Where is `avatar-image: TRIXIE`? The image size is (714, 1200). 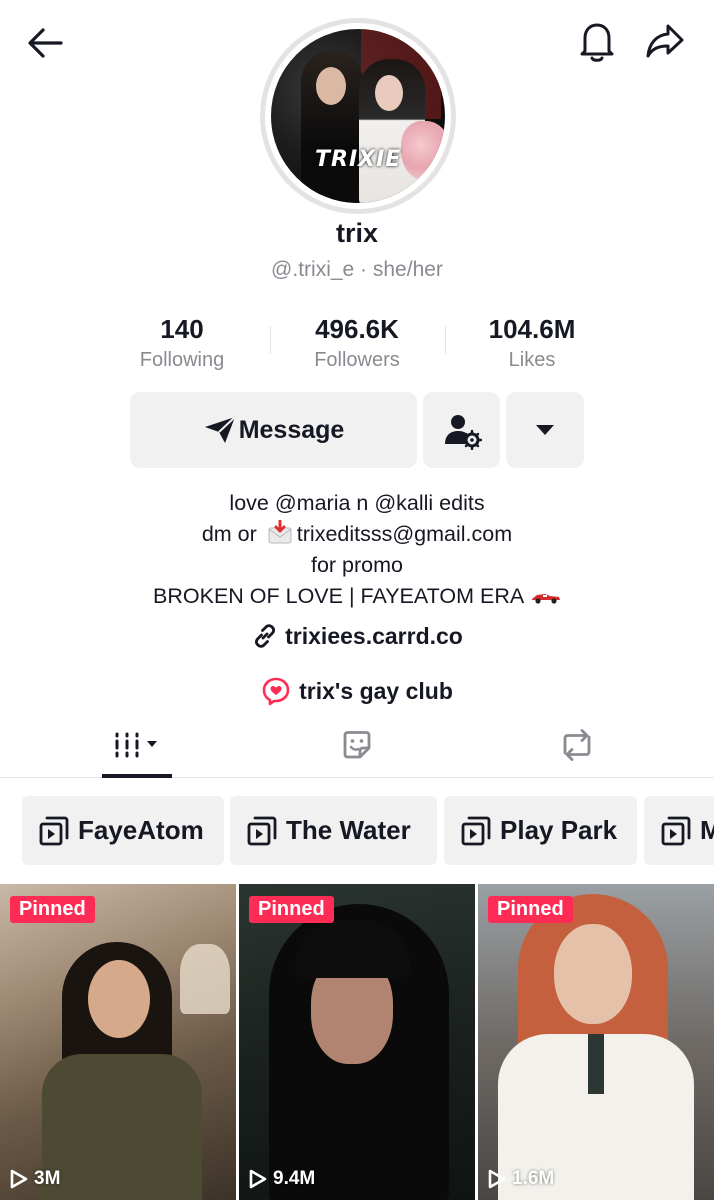 avatar-image: TRIXIE is located at coordinates (358, 116).